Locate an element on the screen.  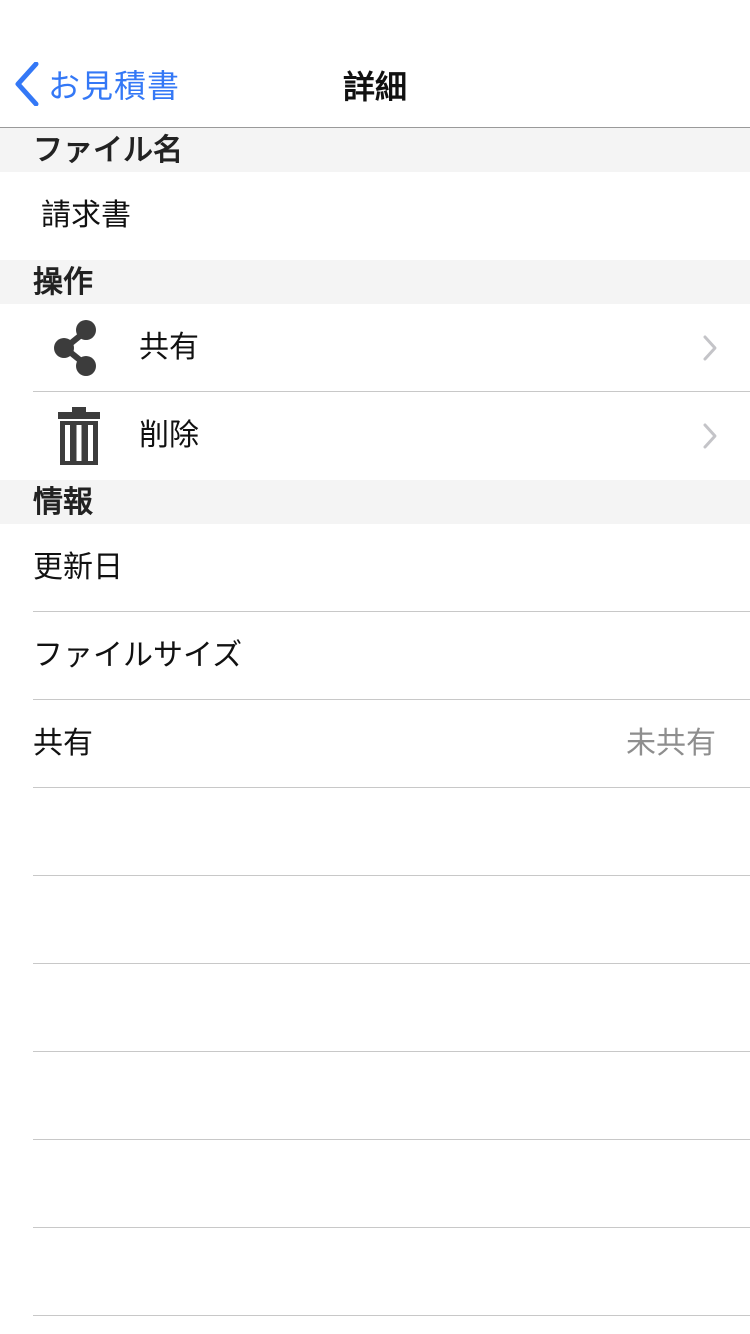
section-header-filename: ファイル名 is located at coordinates (375, 150).